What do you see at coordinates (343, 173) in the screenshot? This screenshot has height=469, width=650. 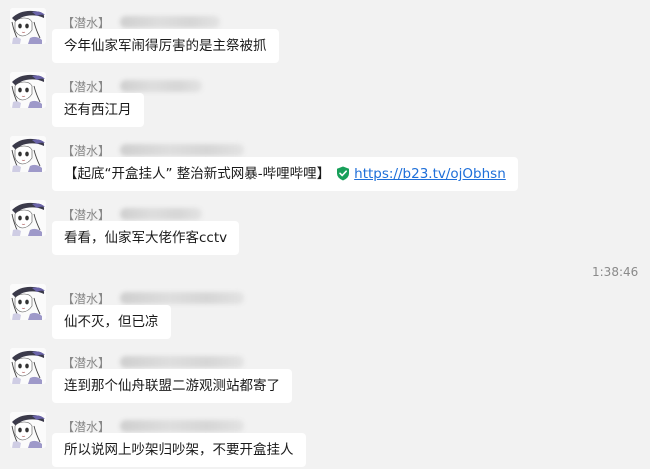 I see `verified-shield-icon` at bounding box center [343, 173].